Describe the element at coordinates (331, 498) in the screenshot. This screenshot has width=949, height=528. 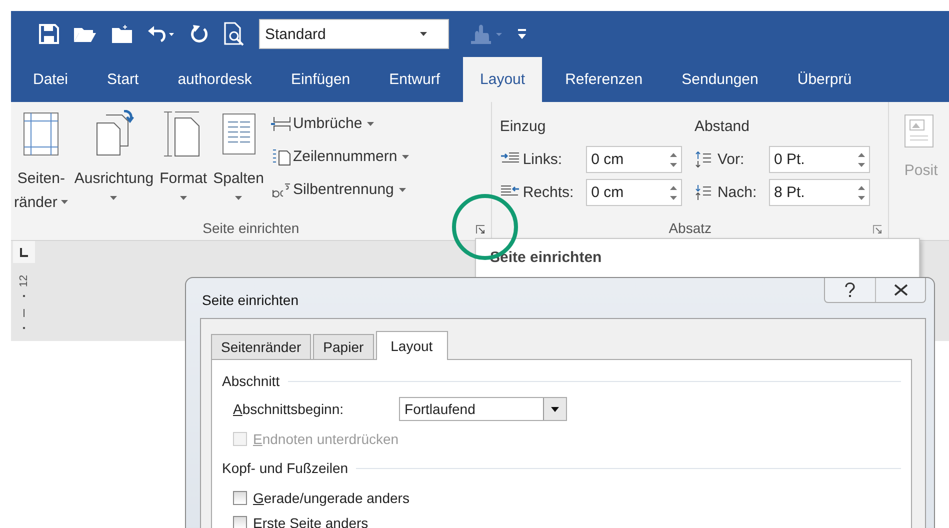
I see `checkbox-label: Gerade/ungerade anders` at that location.